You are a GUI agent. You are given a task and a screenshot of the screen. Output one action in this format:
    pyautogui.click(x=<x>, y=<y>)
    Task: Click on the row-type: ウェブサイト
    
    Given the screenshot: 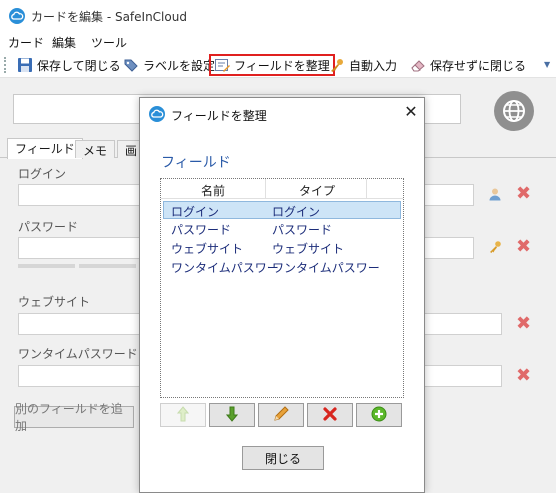 What is the action you would take?
    pyautogui.click(x=308, y=249)
    